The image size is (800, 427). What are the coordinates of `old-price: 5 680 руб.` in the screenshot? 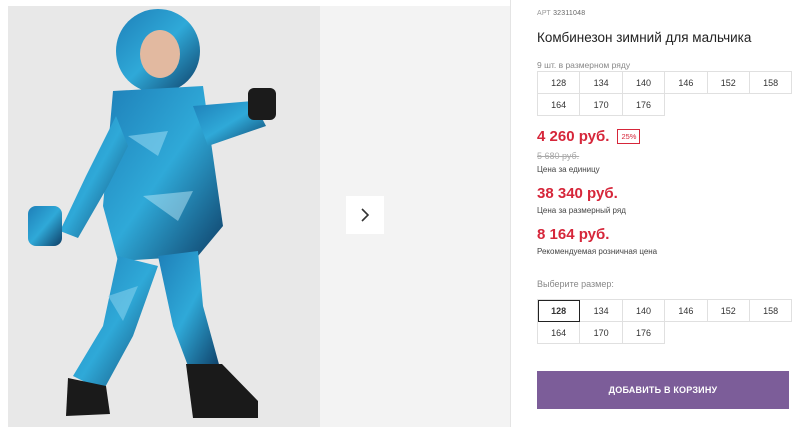 It's located at (558, 156).